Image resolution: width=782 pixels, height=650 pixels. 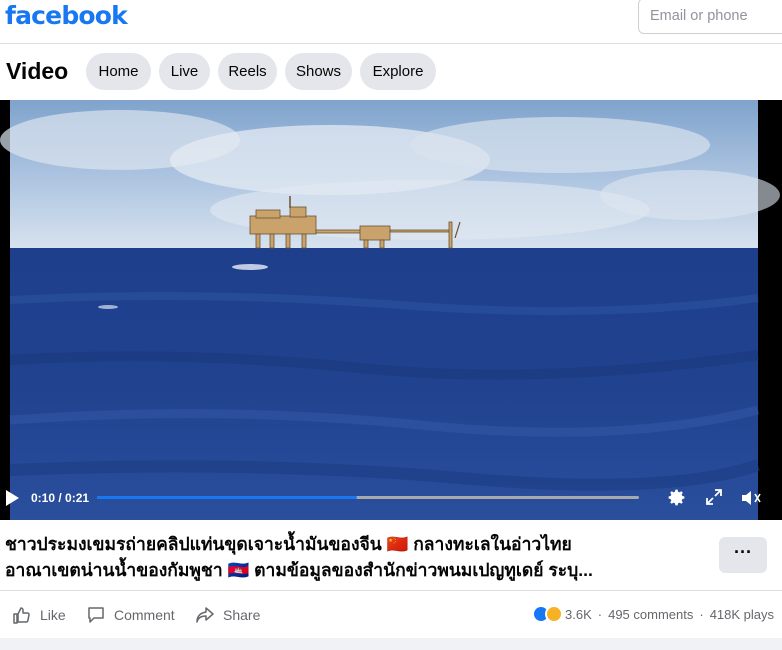 What do you see at coordinates (391, 22) in the screenshot?
I see `top-bar: facebook Email or phone` at bounding box center [391, 22].